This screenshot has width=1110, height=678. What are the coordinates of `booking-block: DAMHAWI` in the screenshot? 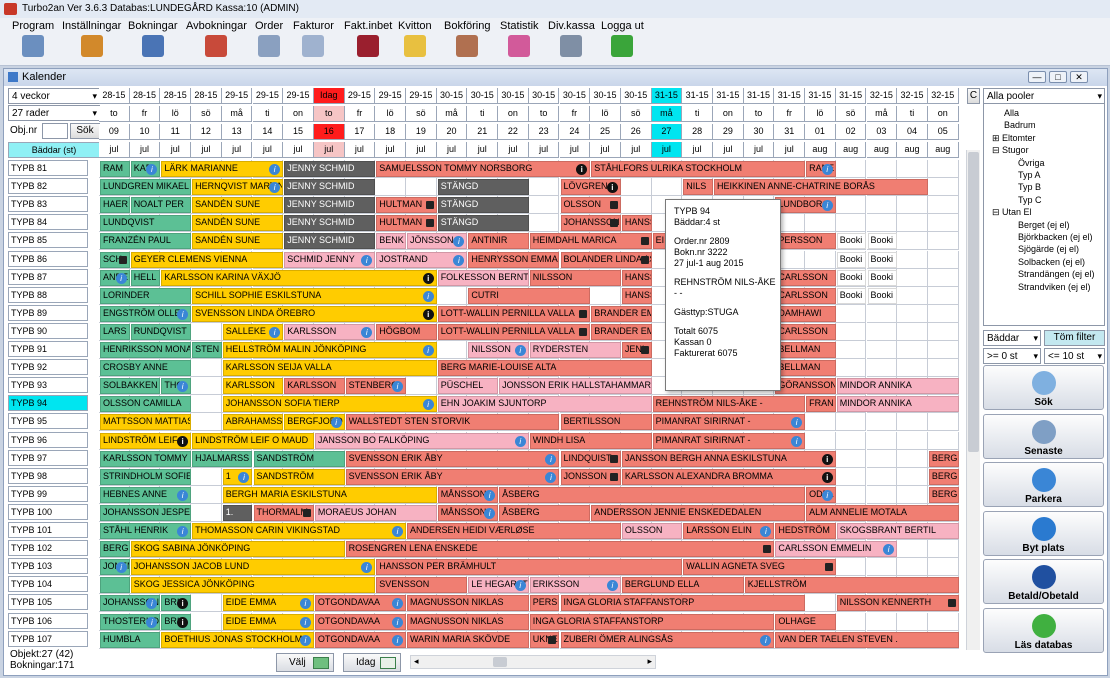 It's located at (805, 313).